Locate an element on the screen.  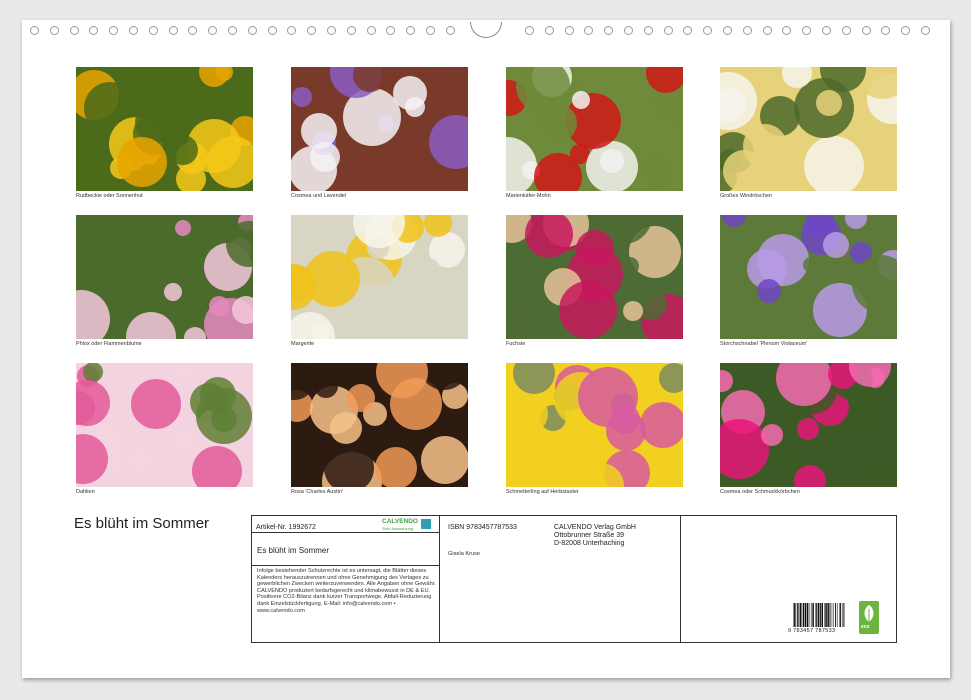
calvendo-logo: CALVENDO is located at coordinates (400, 521).